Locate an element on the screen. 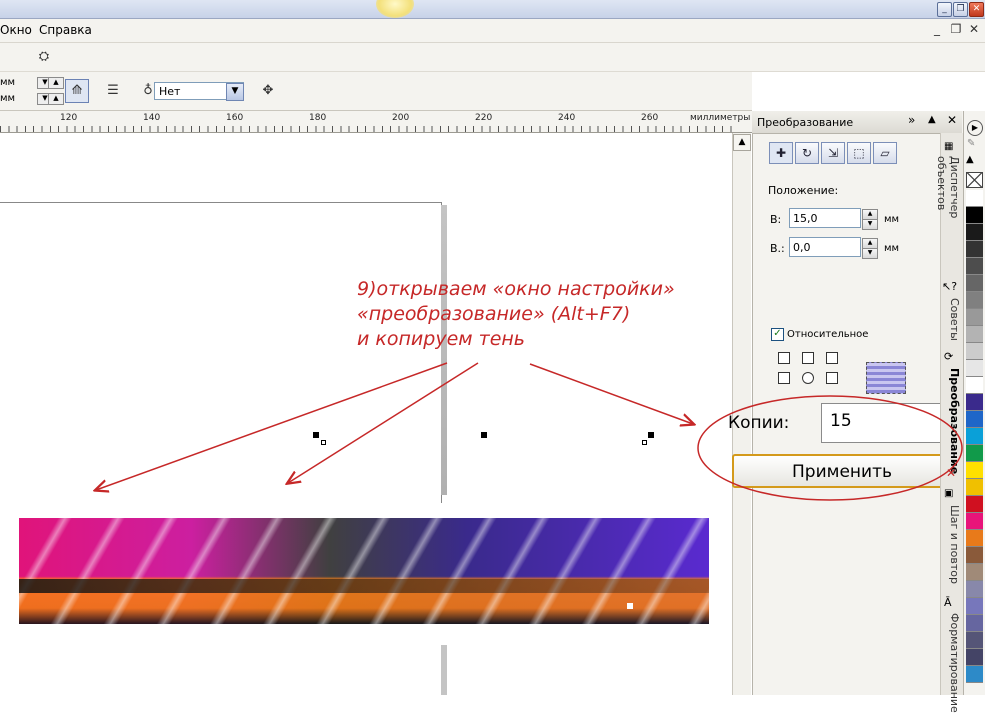 This screenshot has width=985, height=713. docker-expand-icon: » is located at coordinates (911, 120).